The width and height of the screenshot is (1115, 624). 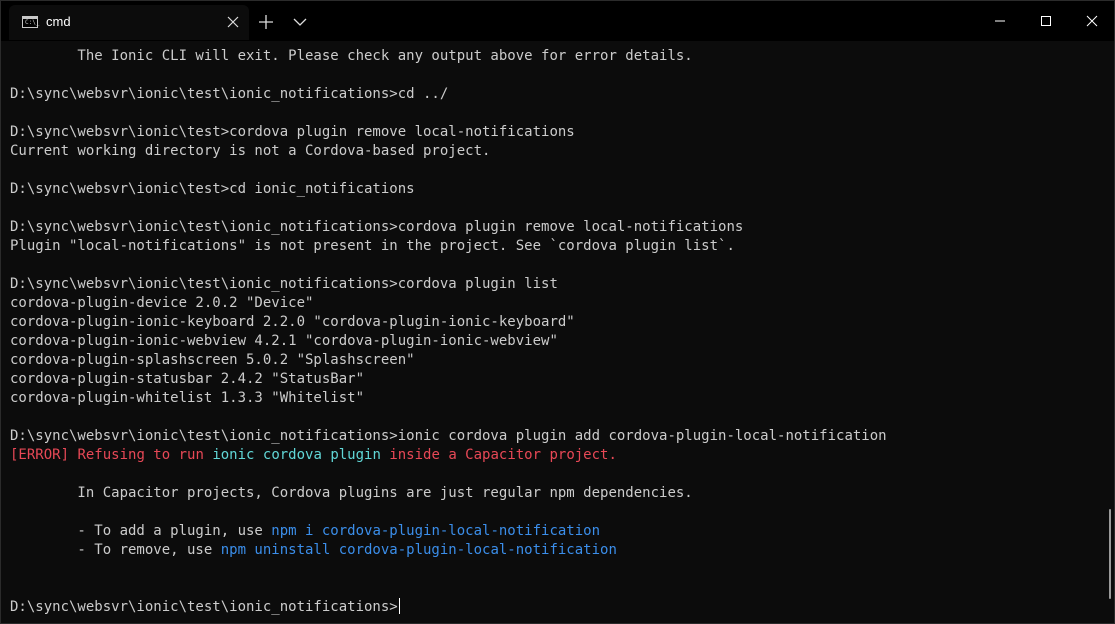 I want to click on error-text: inside a Capacitor project., so click(x=498, y=455).